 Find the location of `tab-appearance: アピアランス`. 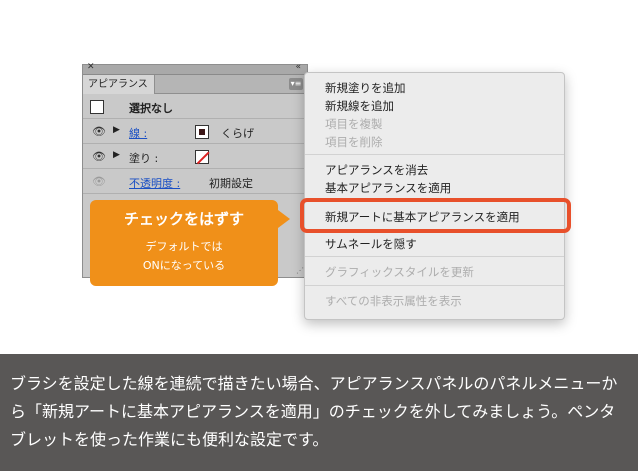

tab-appearance: アピアランス is located at coordinates (119, 84).